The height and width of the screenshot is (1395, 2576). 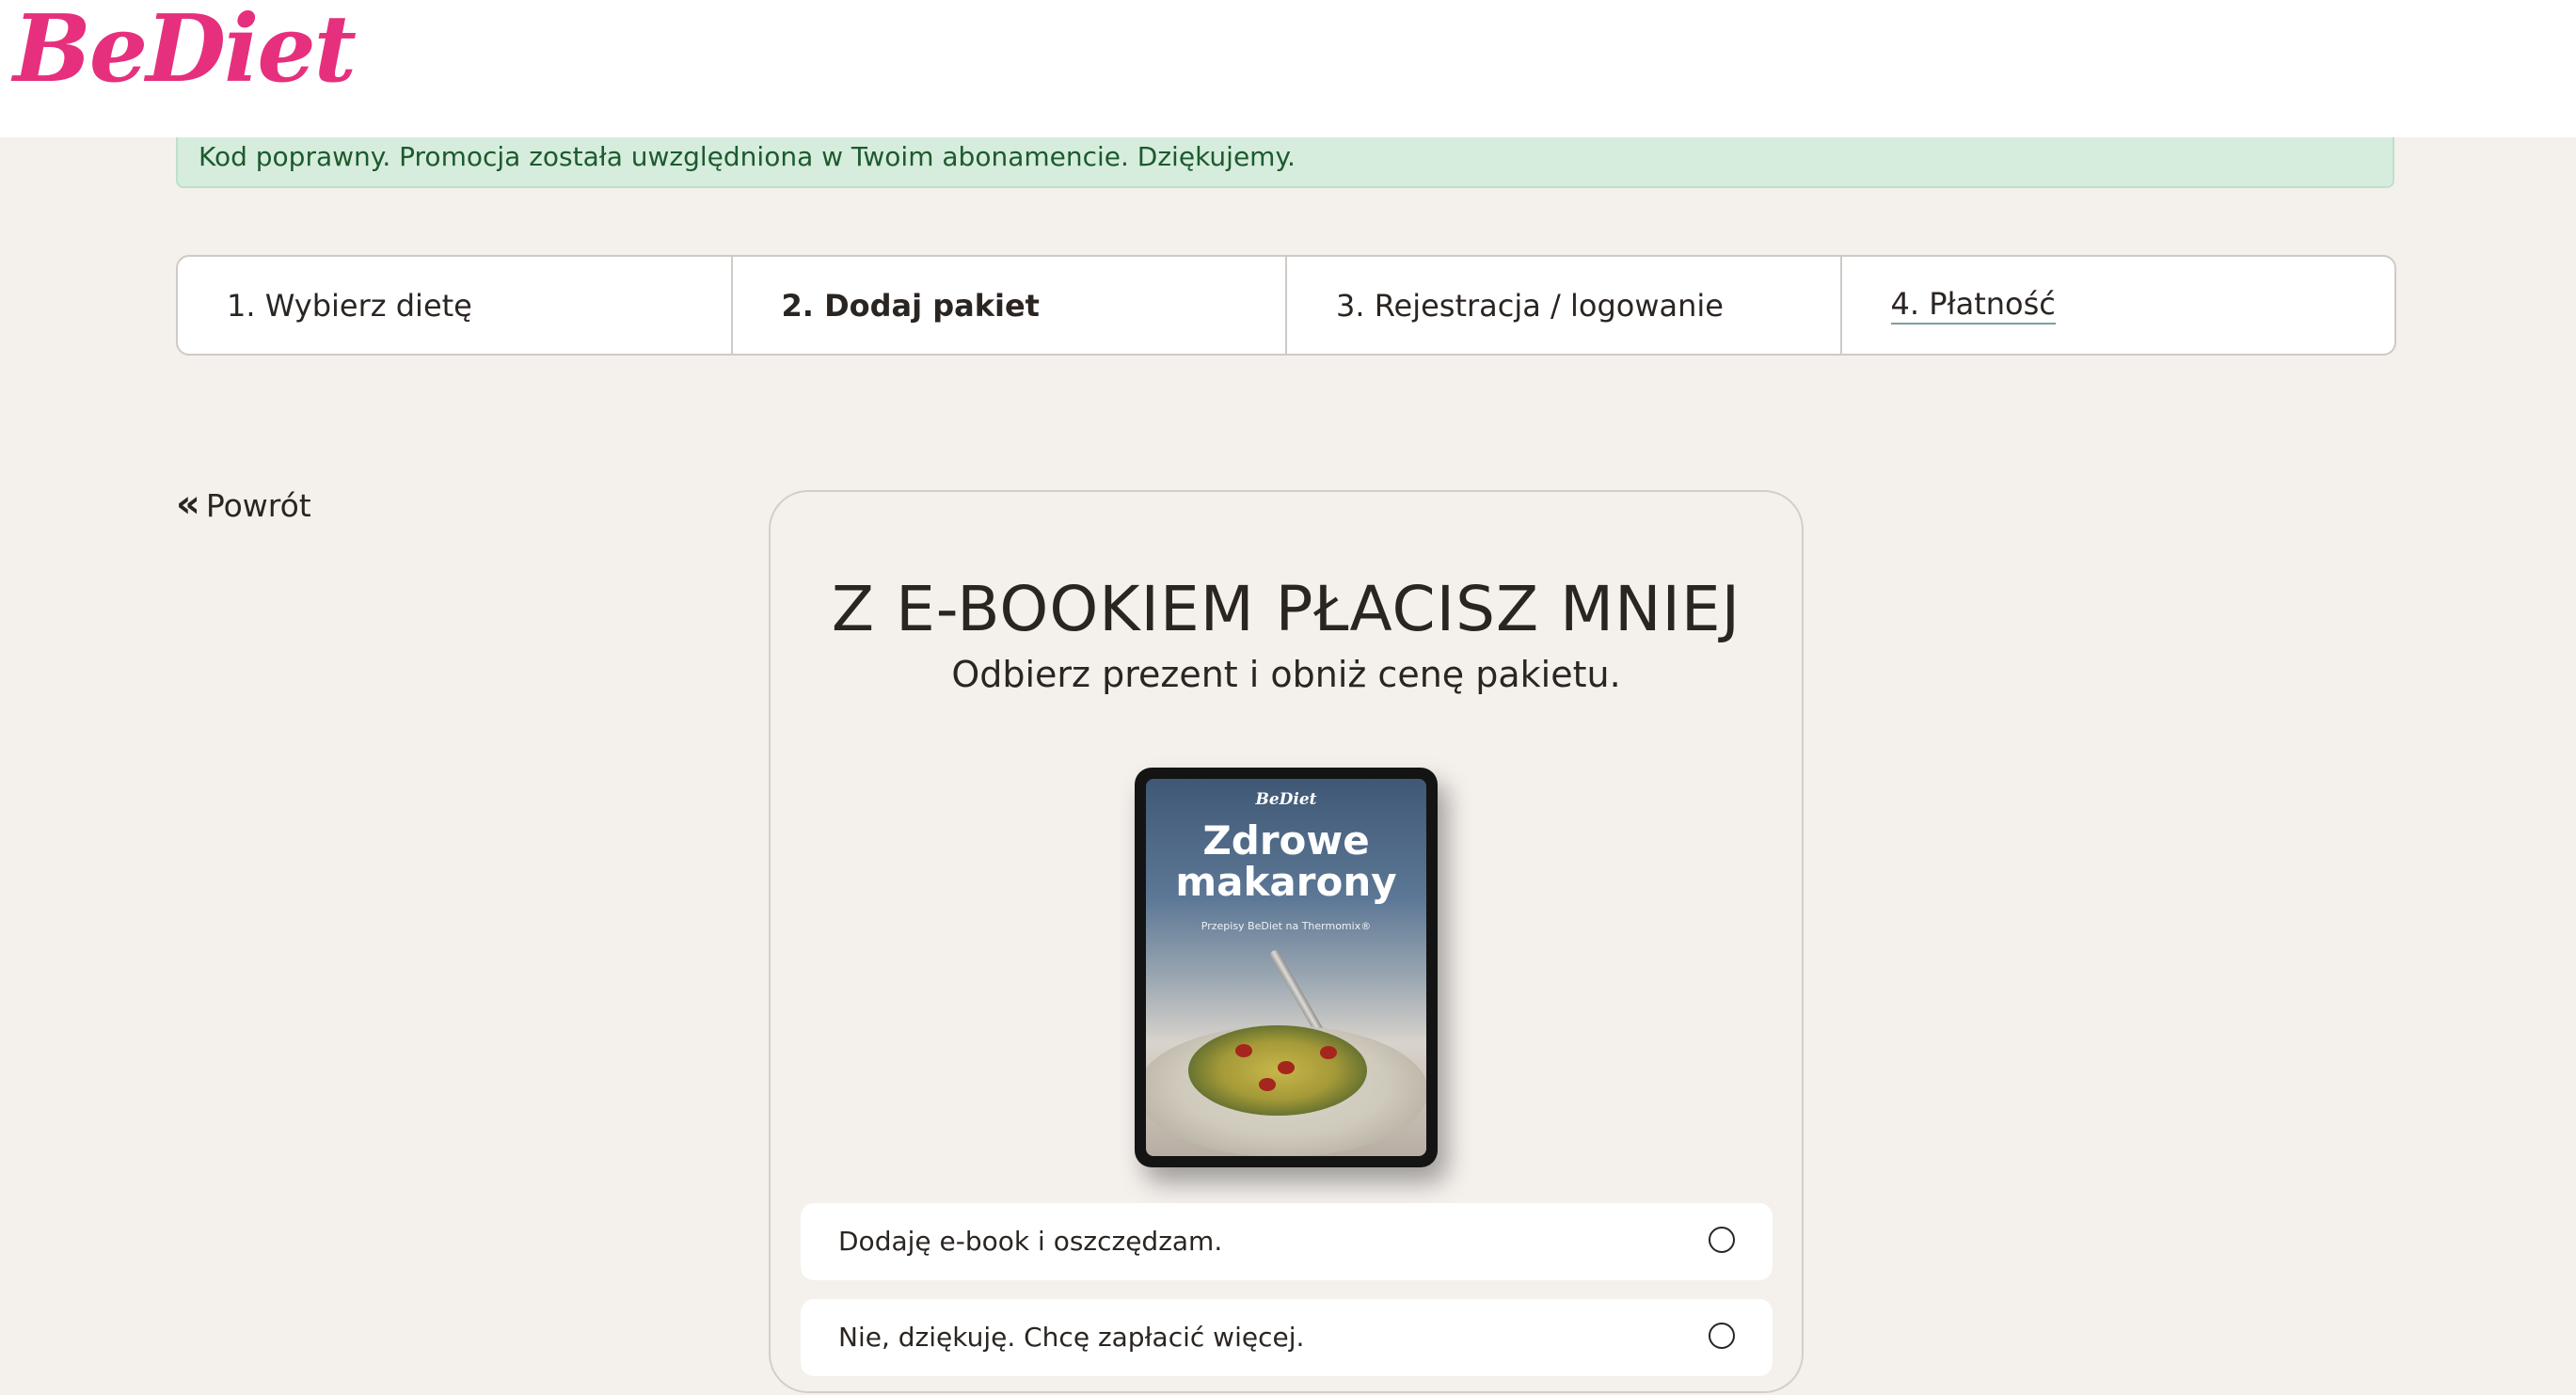 What do you see at coordinates (1286, 861) in the screenshot?
I see `ebook-title: Zdrowe makarony` at bounding box center [1286, 861].